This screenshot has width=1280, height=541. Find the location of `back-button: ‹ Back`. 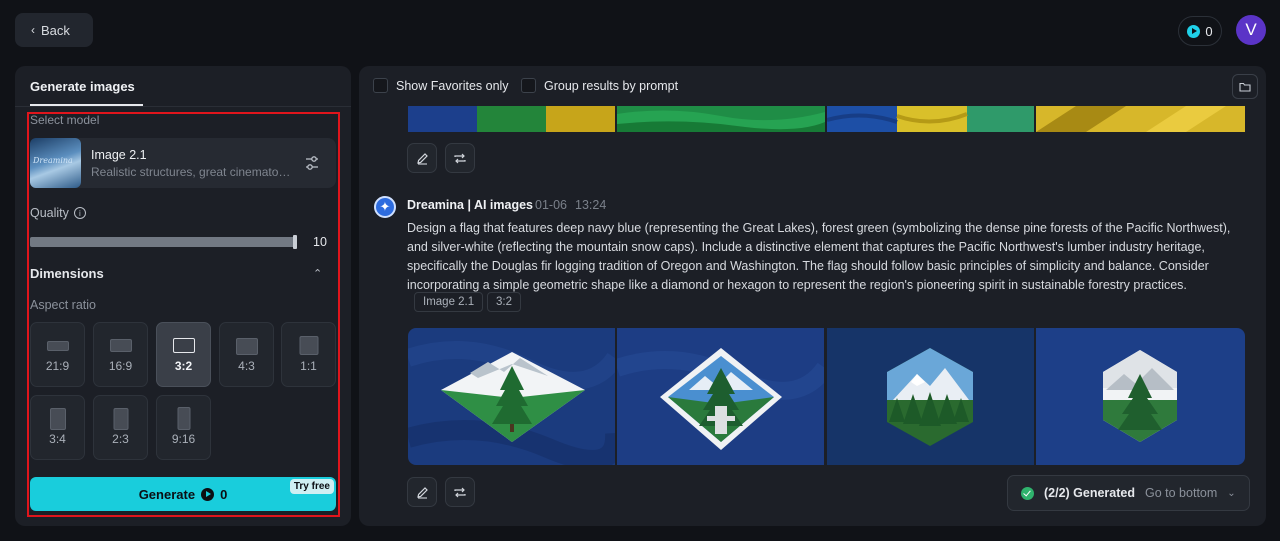

back-button: ‹ Back is located at coordinates (54, 30).